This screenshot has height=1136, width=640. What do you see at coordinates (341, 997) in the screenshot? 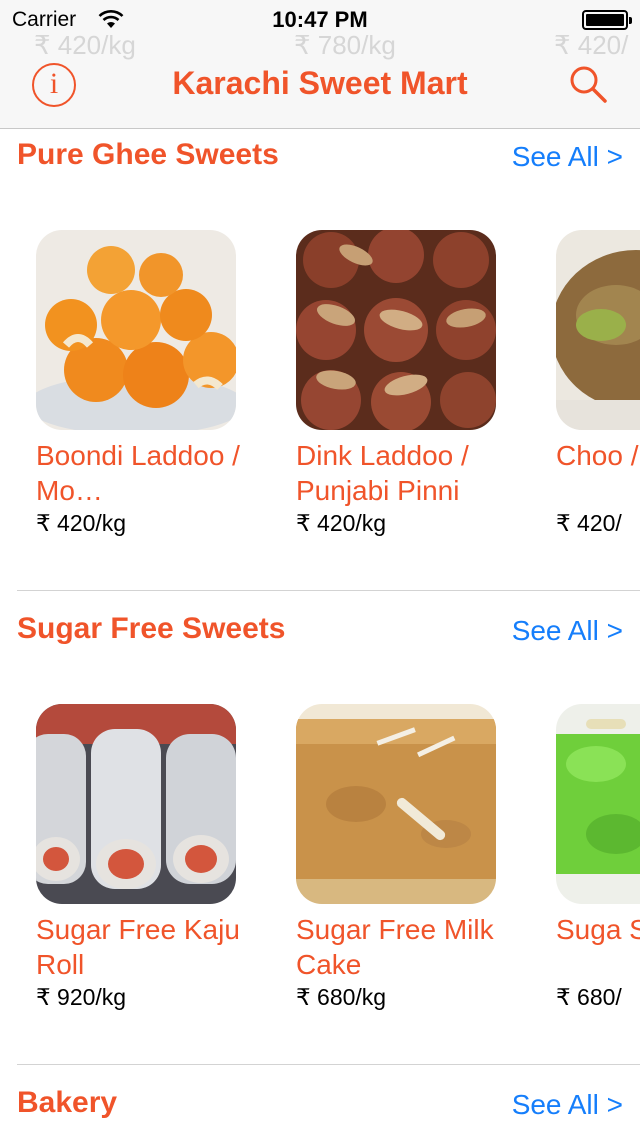
I see `product-price: ₹ 680/kg` at bounding box center [341, 997].